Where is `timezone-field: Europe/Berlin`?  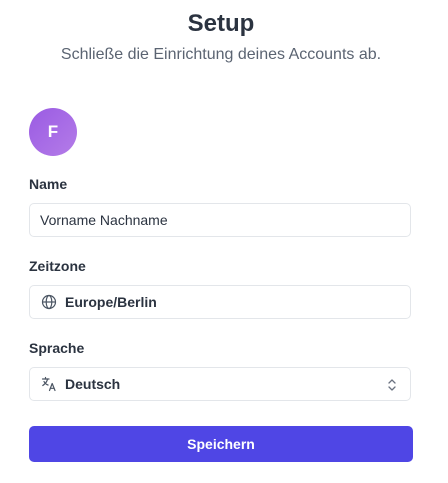
timezone-field: Europe/Berlin is located at coordinates (220, 302).